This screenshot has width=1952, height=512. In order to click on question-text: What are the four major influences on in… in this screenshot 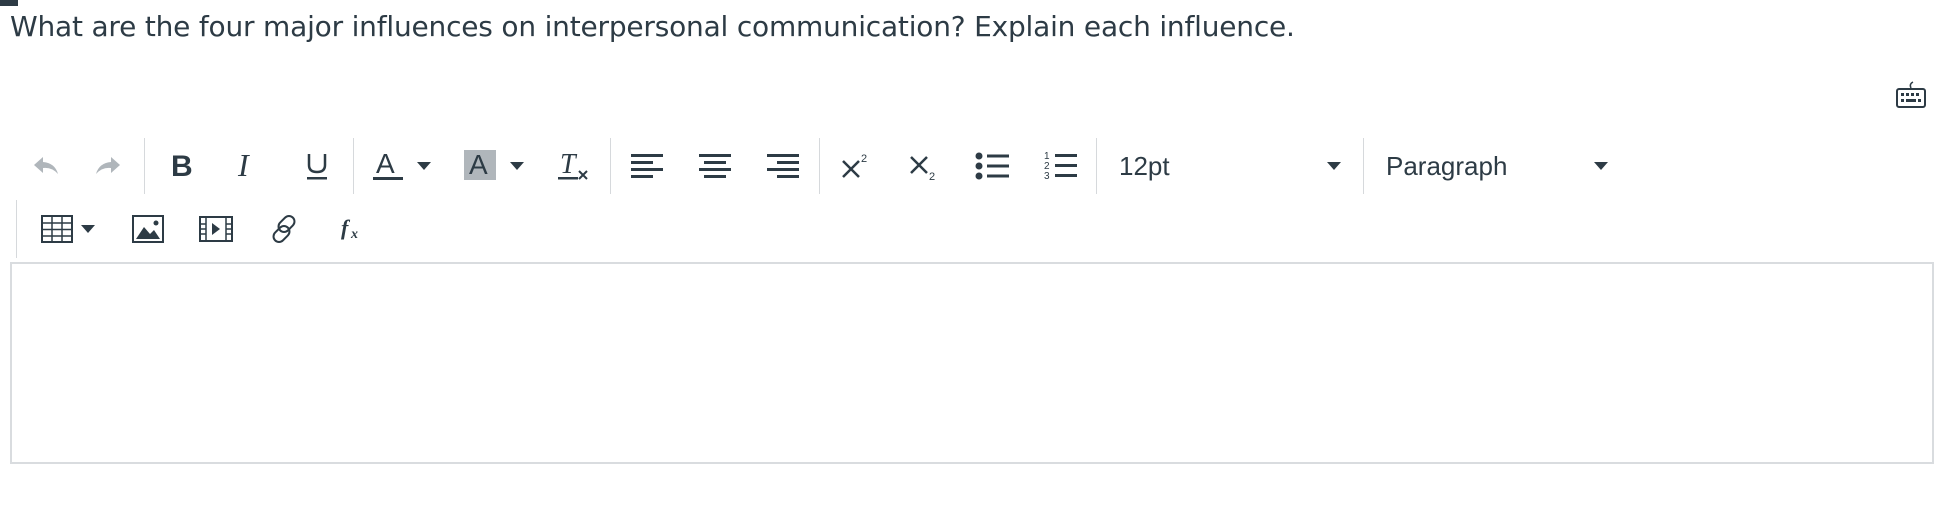, I will do `click(652, 26)`.